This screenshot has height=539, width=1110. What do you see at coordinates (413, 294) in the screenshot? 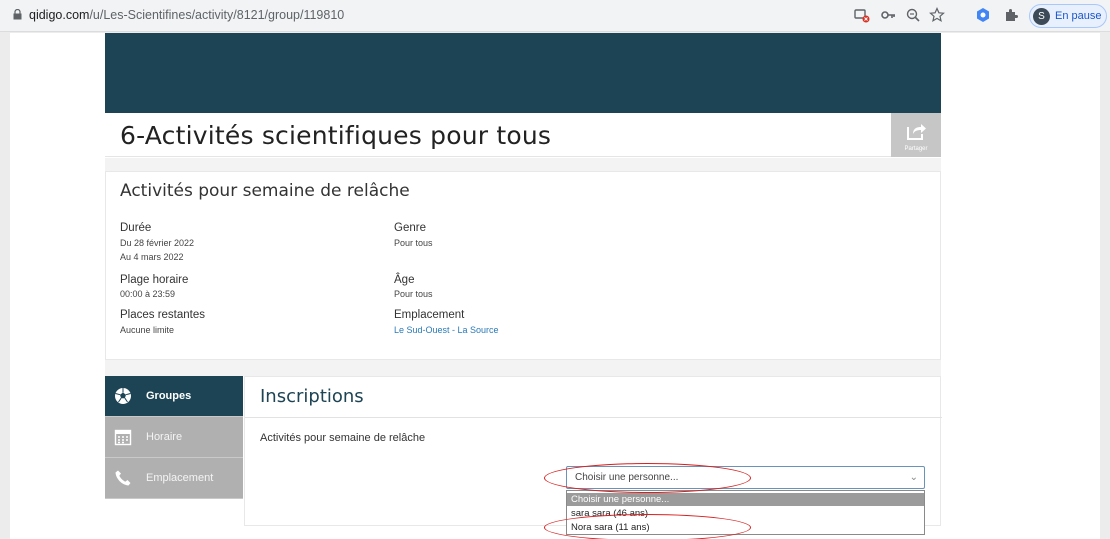
I see `age-value: Pour tous` at bounding box center [413, 294].